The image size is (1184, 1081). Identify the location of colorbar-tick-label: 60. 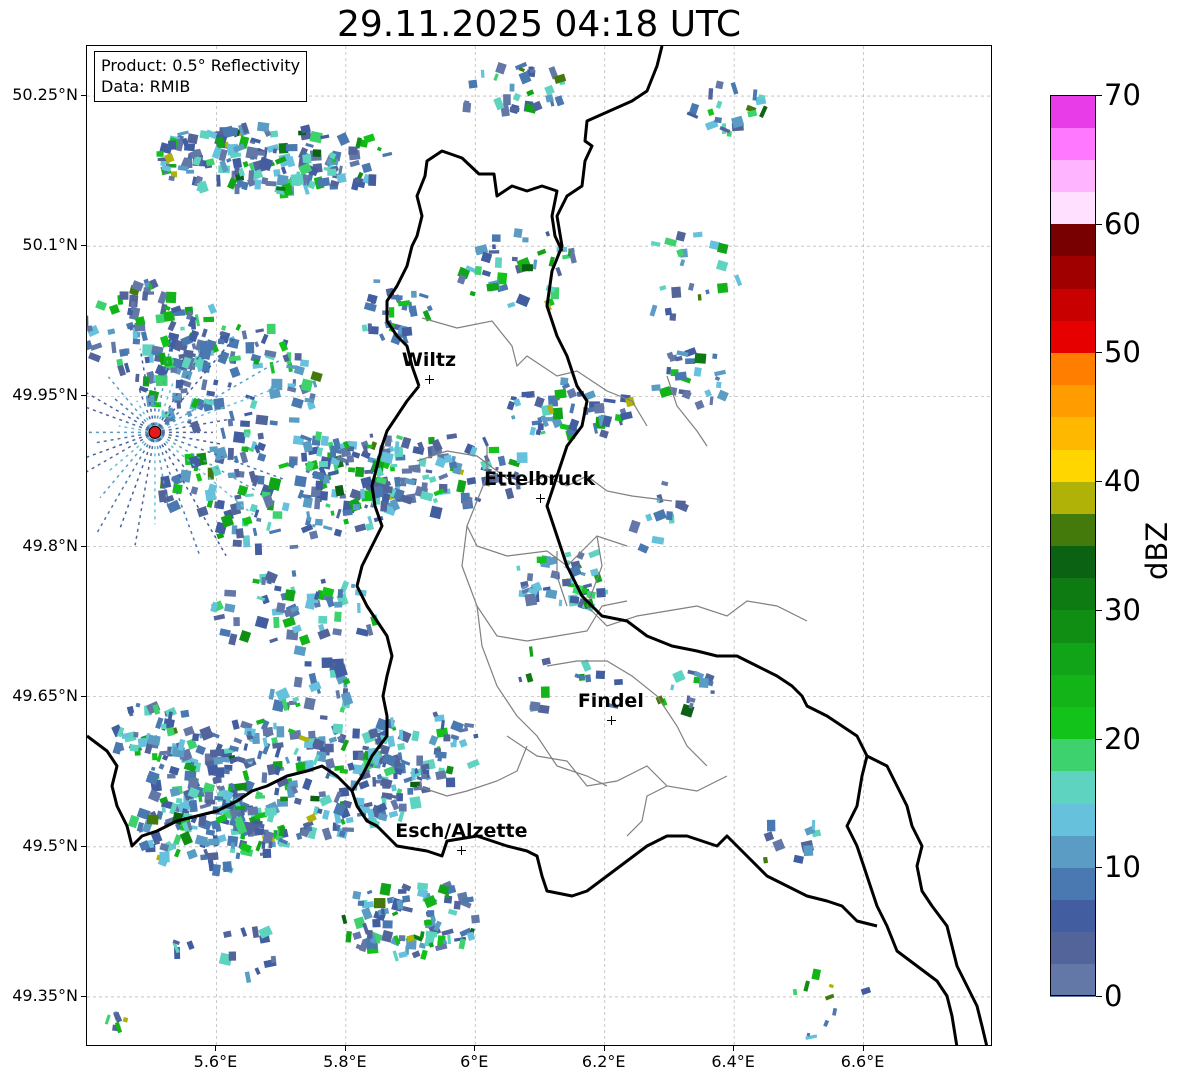
(1122, 223).